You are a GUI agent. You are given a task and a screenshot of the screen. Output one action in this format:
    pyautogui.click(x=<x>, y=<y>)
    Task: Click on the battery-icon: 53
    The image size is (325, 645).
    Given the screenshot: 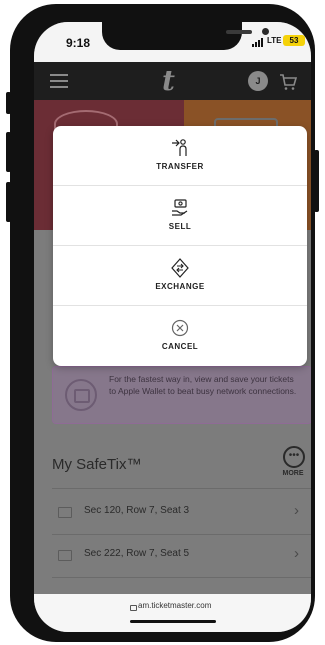 What is the action you would take?
    pyautogui.click(x=294, y=40)
    